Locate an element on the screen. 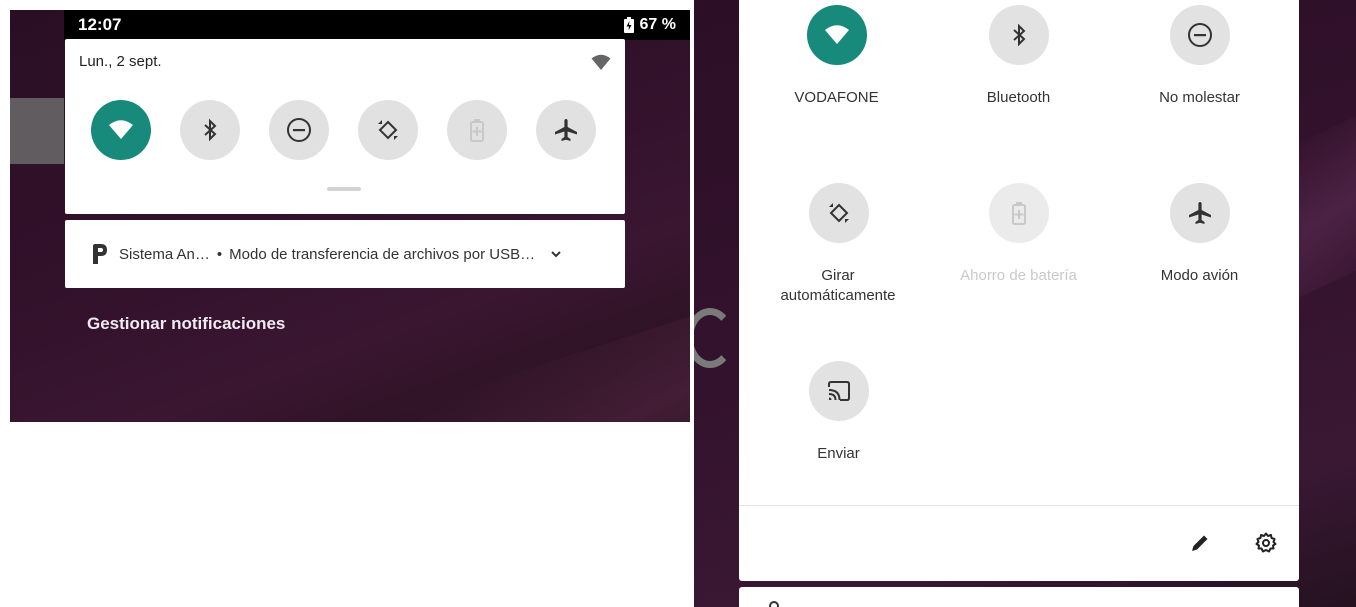  battery-saver-tile: Ahorro de batería is located at coordinates (1018, 234).